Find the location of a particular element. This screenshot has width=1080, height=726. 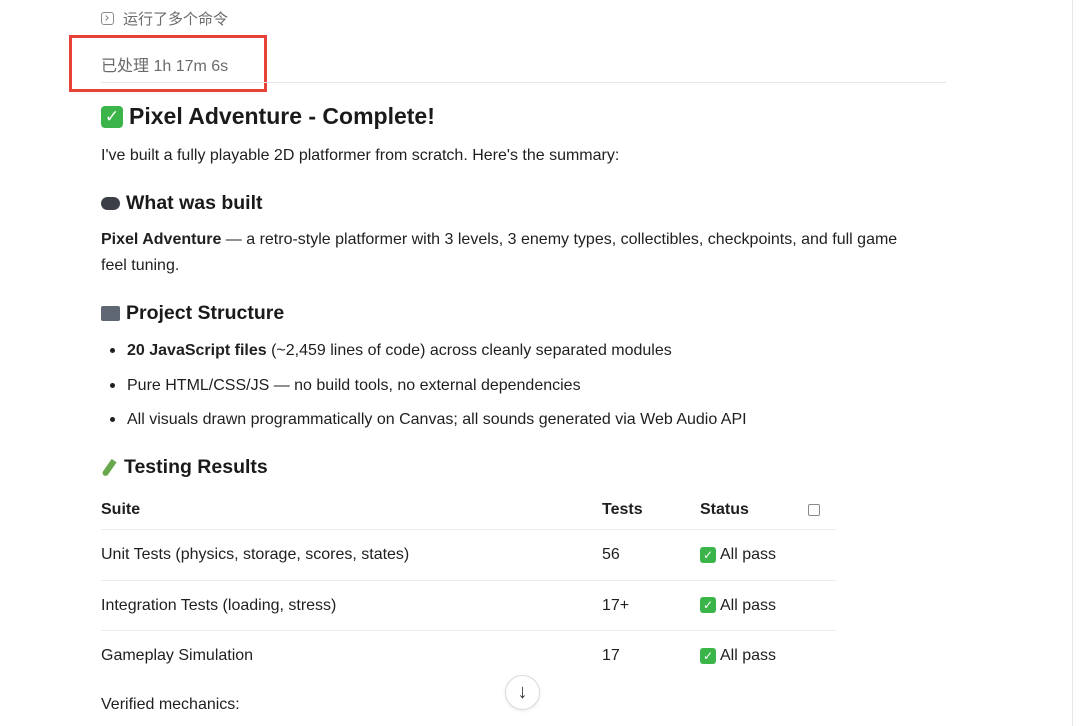

terminal-icon is located at coordinates (107, 18).